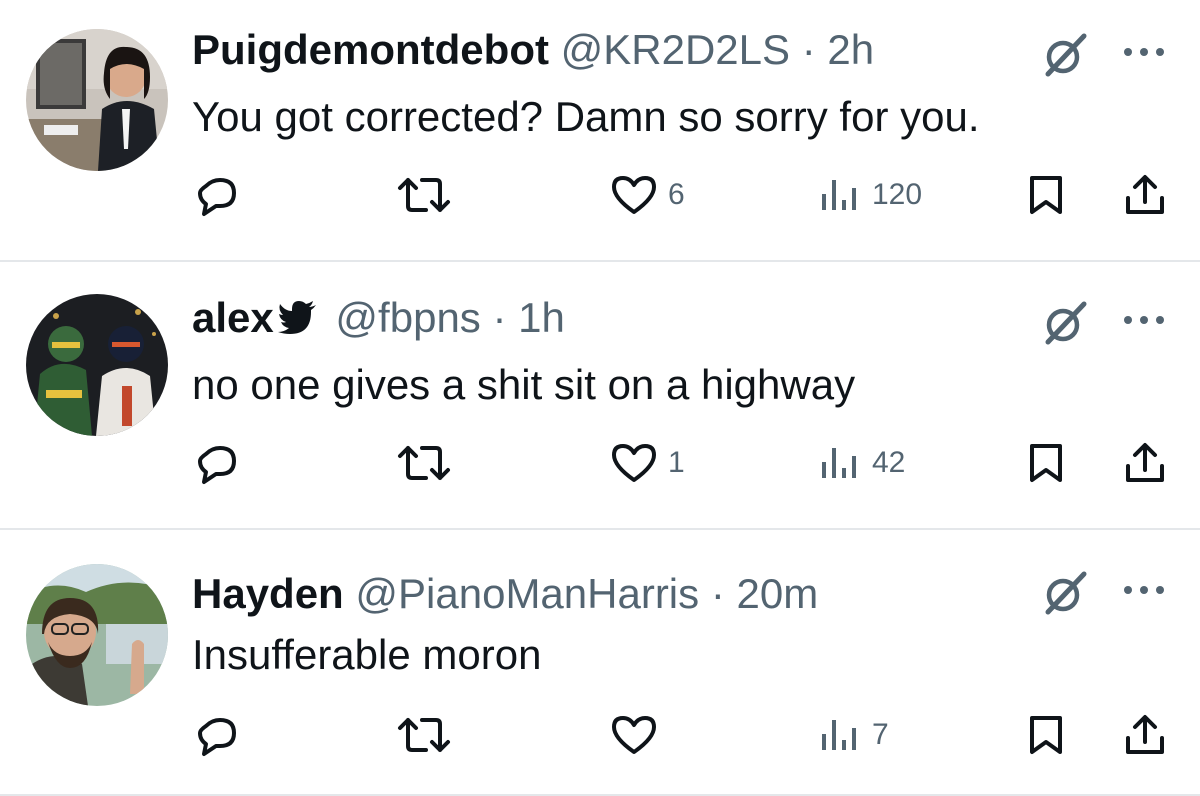 Image resolution: width=1200 pixels, height=796 pixels. Describe the element at coordinates (370, 49) in the screenshot. I see `display-name: Puigdemontdebot` at that location.